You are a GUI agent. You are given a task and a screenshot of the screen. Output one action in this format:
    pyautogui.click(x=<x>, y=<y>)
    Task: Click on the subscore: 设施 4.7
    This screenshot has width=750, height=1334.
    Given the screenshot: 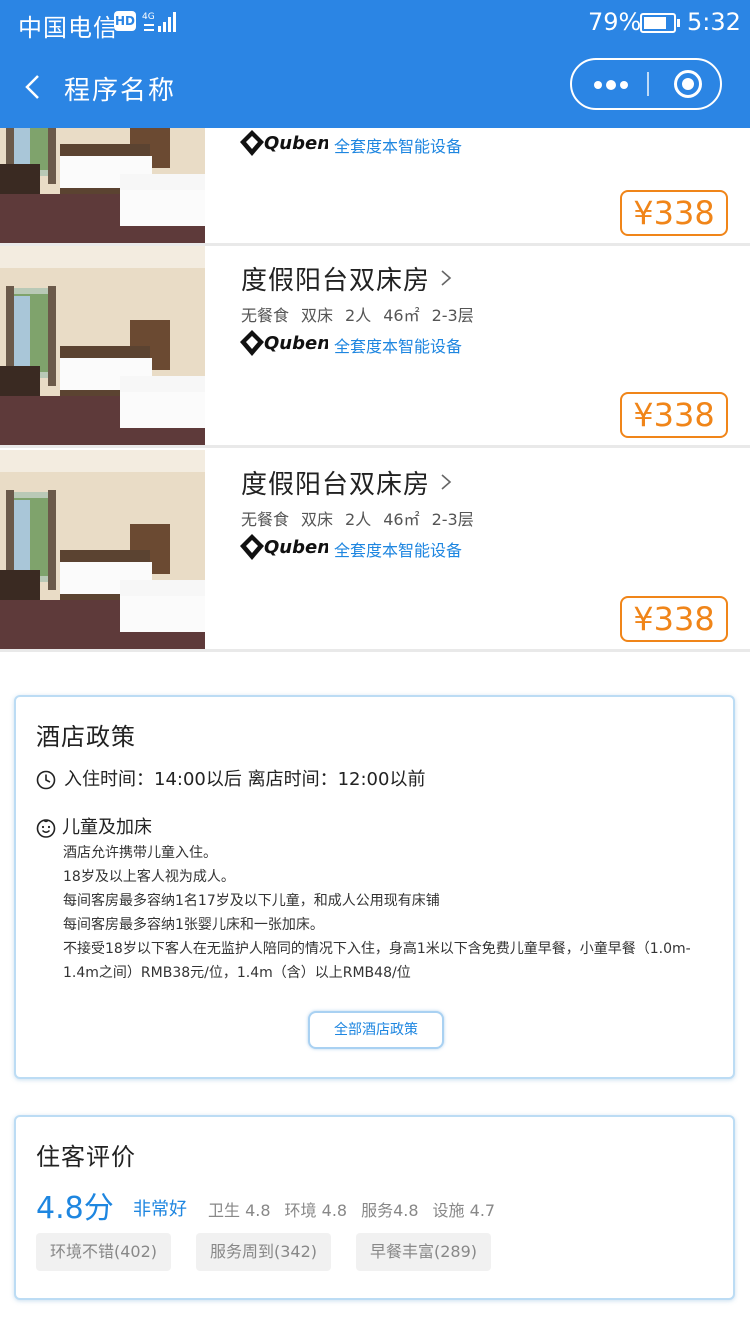 What is the action you would take?
    pyautogui.click(x=464, y=1210)
    